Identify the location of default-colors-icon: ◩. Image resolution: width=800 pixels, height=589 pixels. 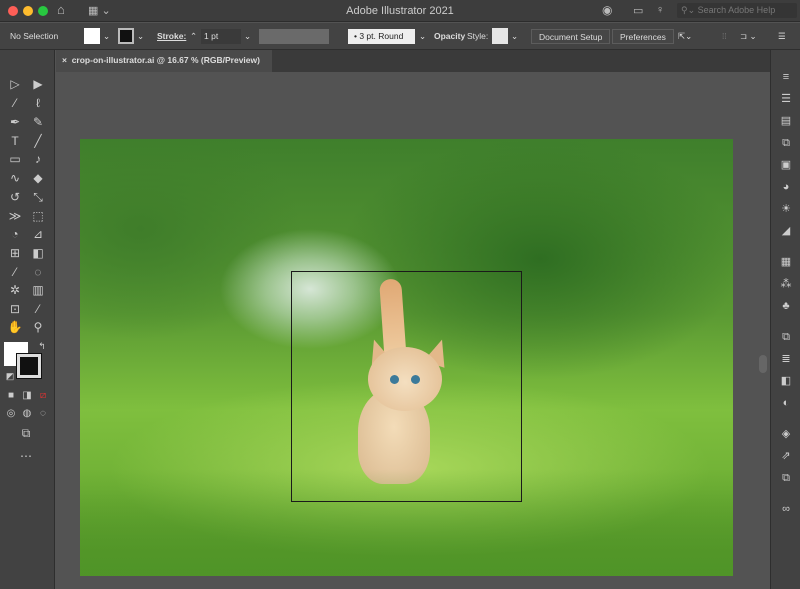
(10, 376).